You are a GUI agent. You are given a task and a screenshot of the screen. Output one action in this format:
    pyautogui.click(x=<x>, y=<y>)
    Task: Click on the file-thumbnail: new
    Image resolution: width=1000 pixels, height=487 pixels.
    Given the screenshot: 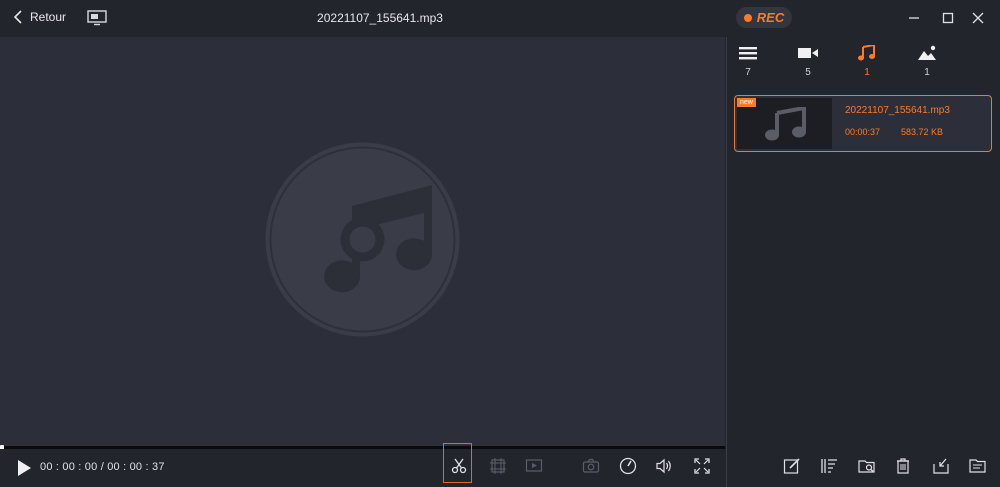 What is the action you would take?
    pyautogui.click(x=784, y=123)
    